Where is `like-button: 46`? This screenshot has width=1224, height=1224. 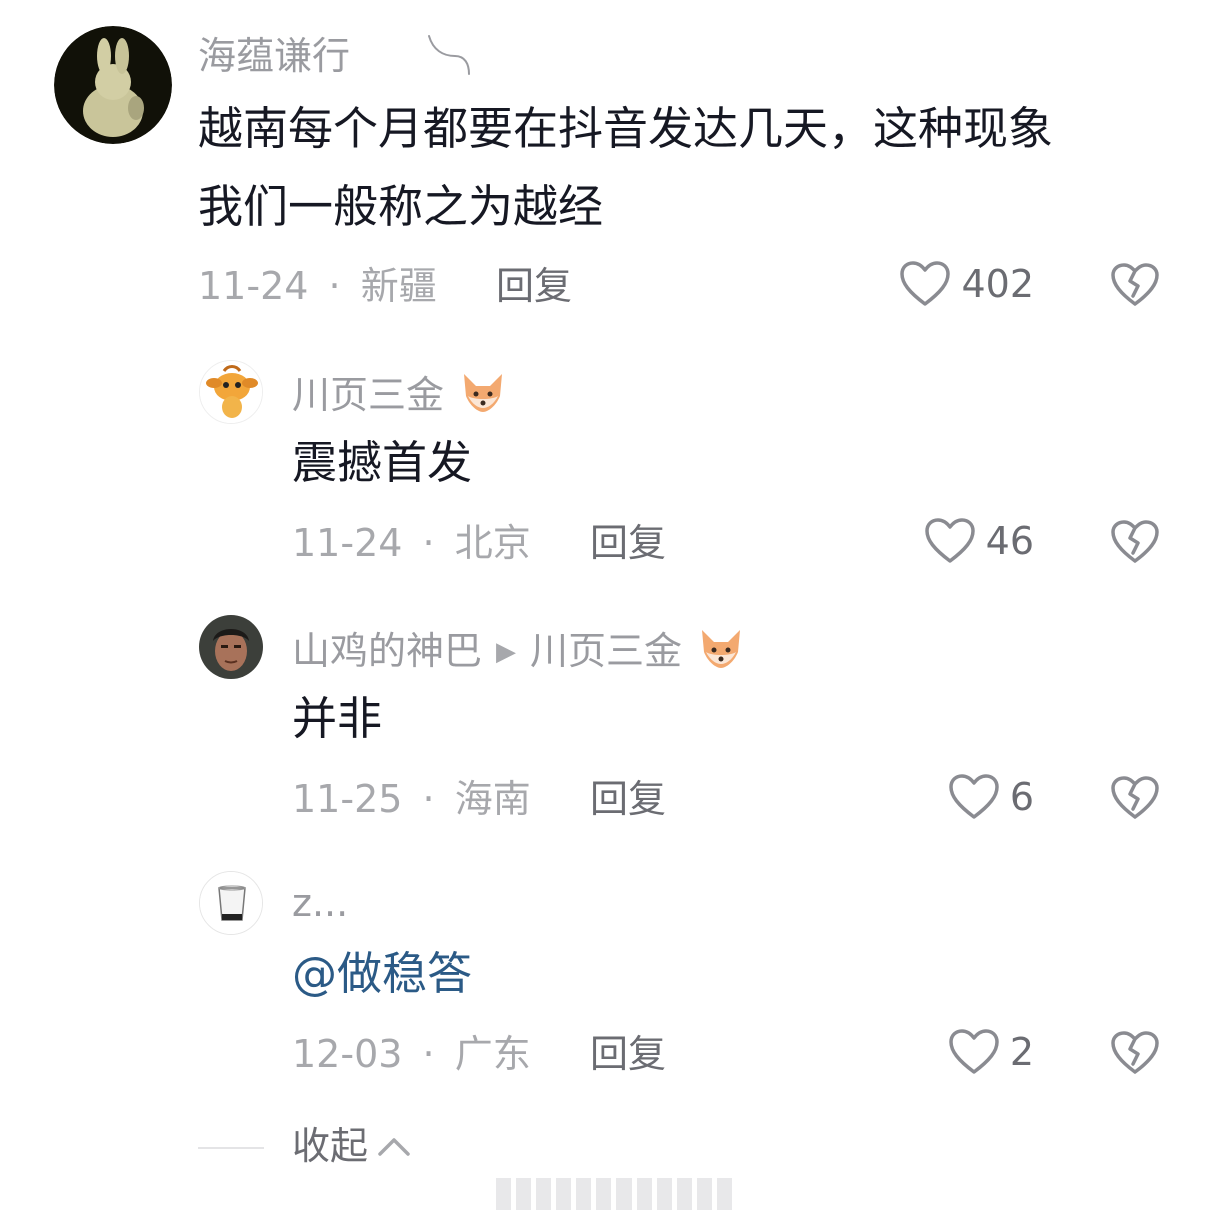 like-button: 46 is located at coordinates (979, 541).